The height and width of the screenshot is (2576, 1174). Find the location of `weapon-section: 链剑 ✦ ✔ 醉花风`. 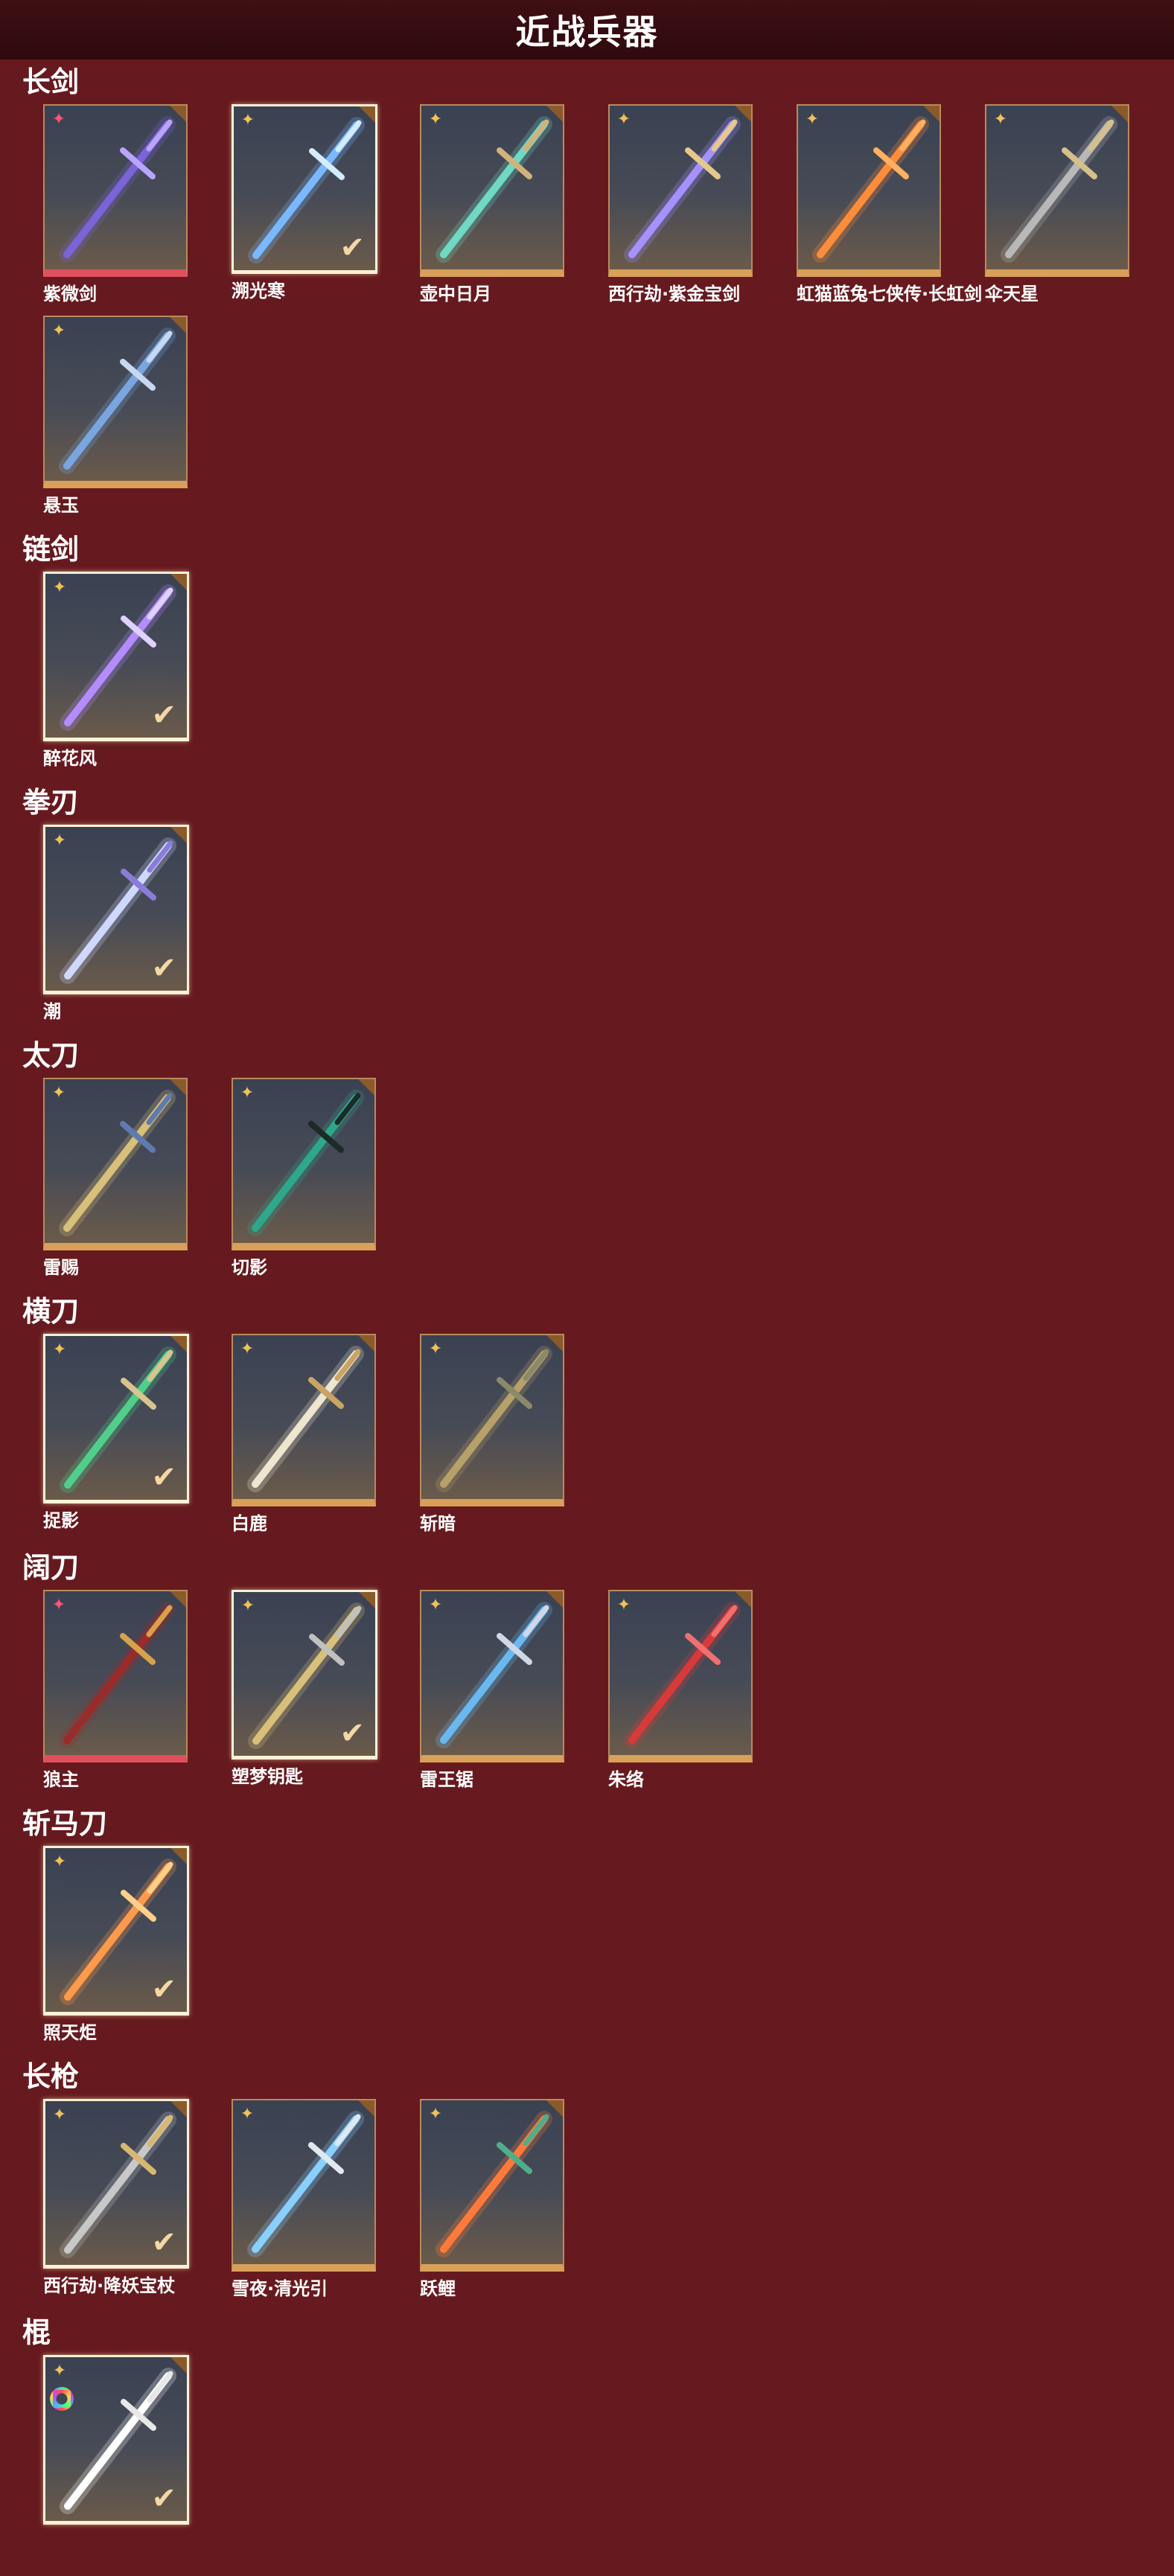

weapon-section: 链剑 ✦ ✔ 醉花风 is located at coordinates (587, 653).